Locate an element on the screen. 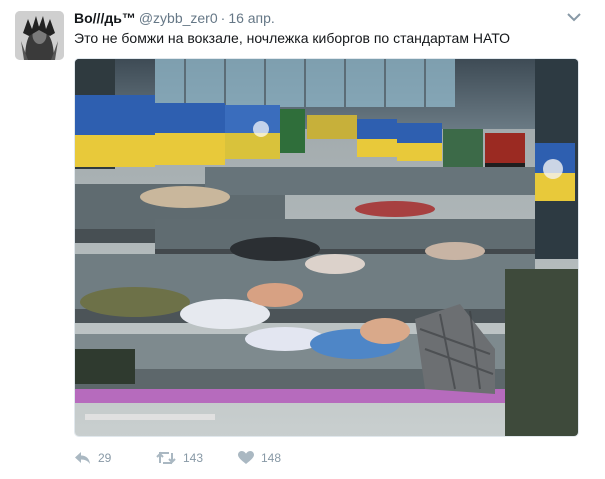  timestamp: 16 апр. is located at coordinates (251, 18).